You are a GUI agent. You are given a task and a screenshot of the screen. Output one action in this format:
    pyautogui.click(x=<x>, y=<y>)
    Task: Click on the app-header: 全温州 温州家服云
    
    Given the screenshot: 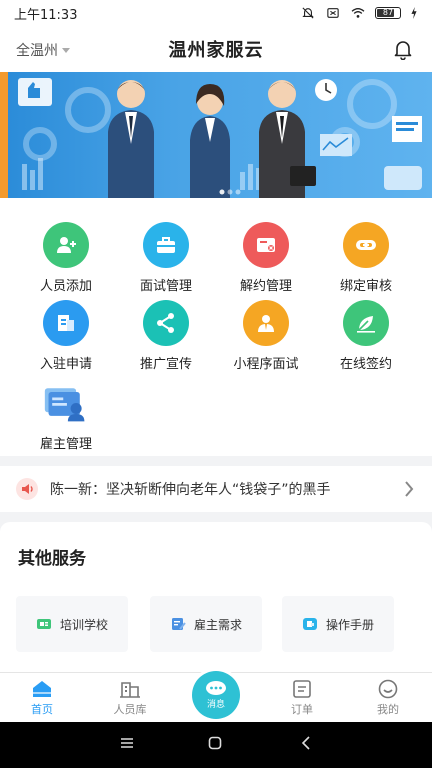 What is the action you would take?
    pyautogui.click(x=216, y=49)
    